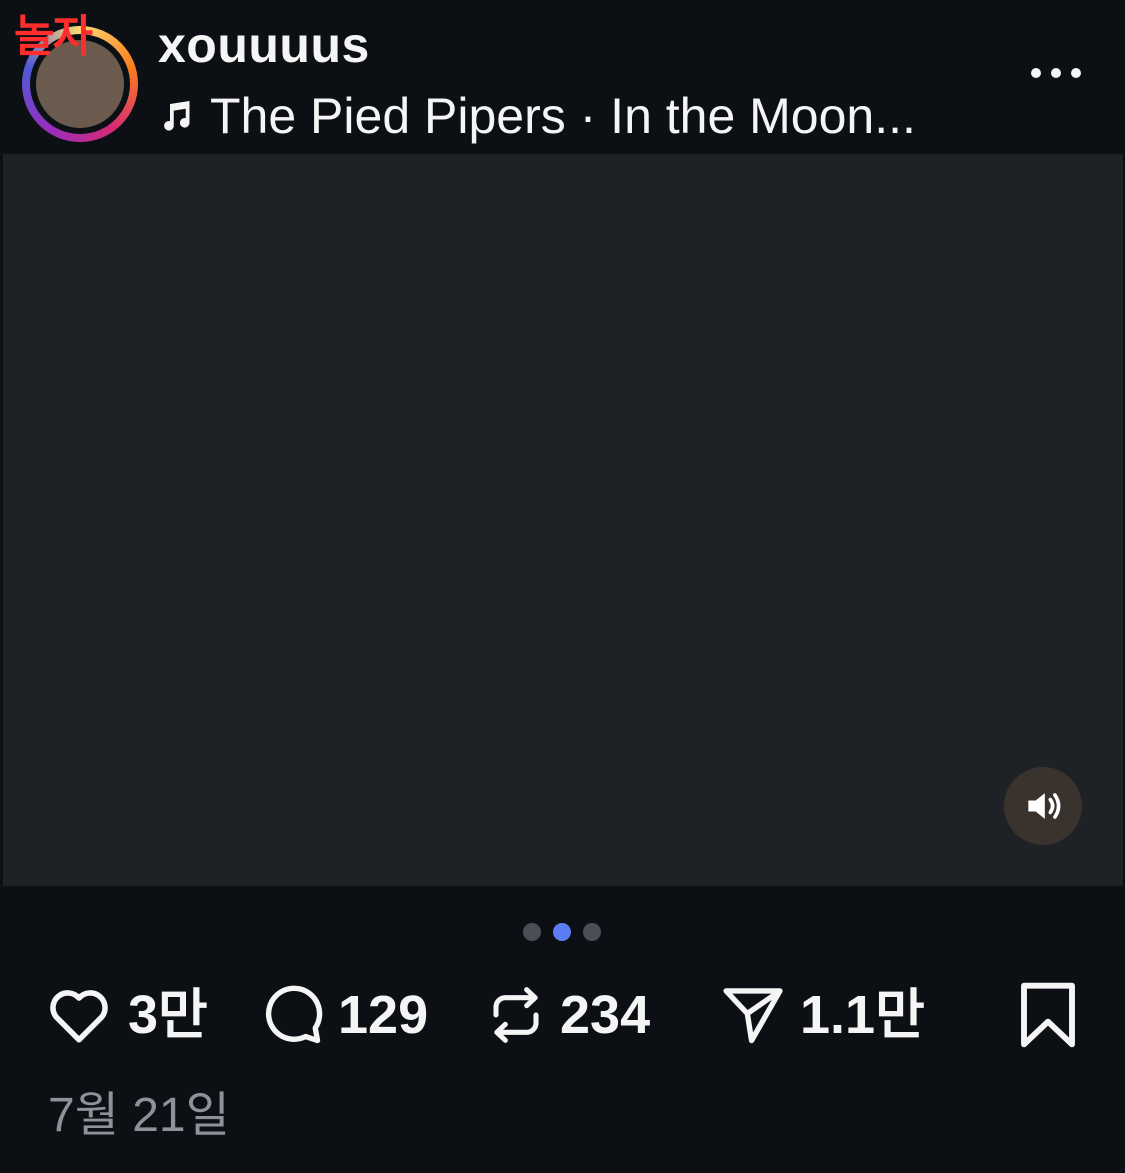 Image resolution: width=1125 pixels, height=1173 pixels. I want to click on like-button: 3만, so click(125, 1015).